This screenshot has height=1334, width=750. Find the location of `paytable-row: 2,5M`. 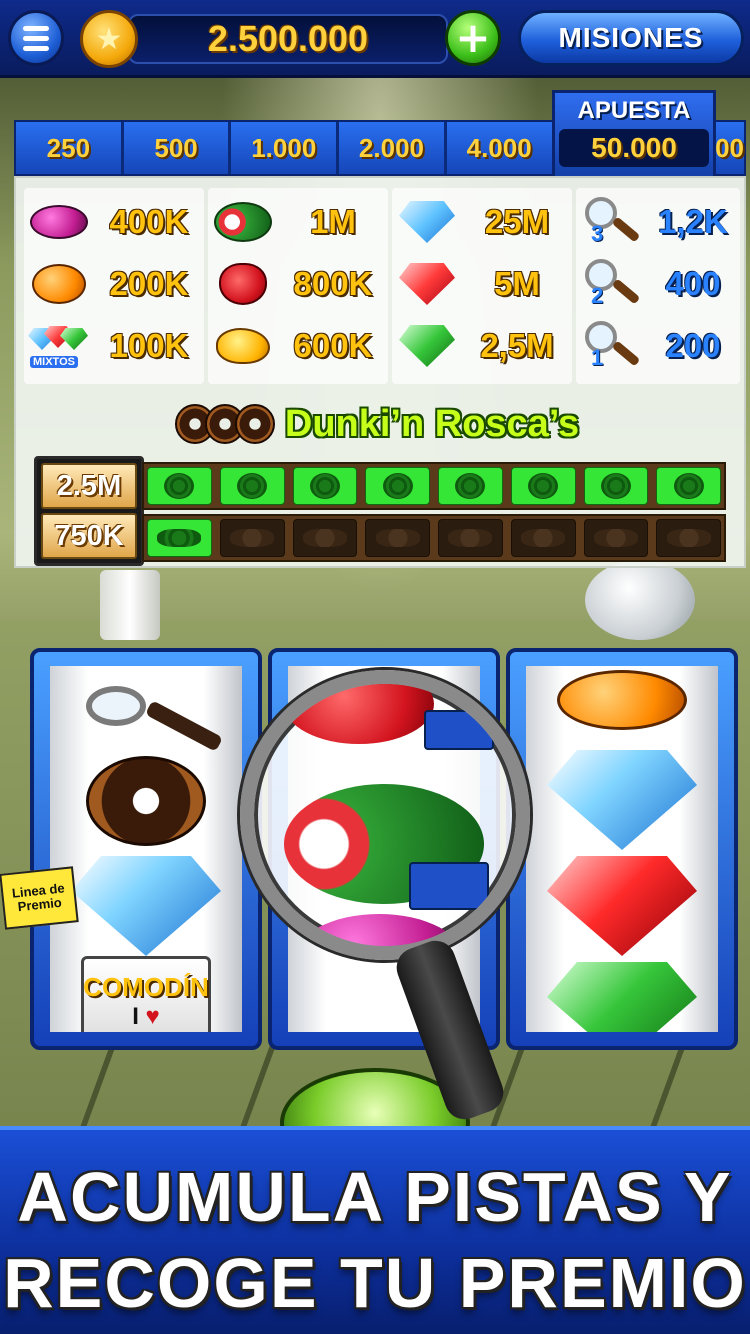

paytable-row: 2,5M is located at coordinates (482, 346).